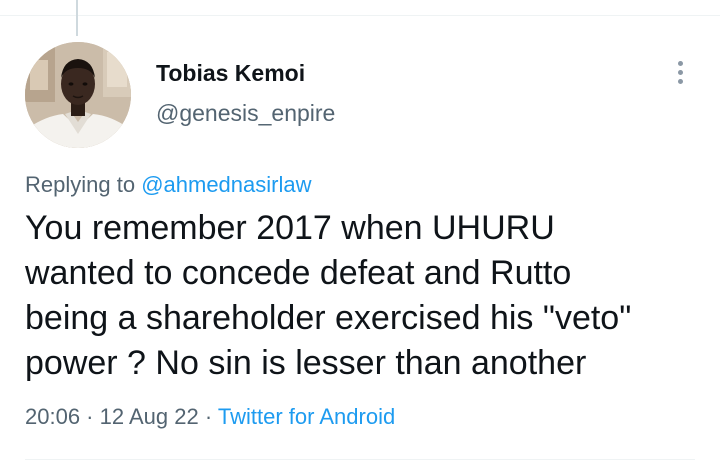 The image size is (720, 467). I want to click on avatar-photo, so click(78, 95).